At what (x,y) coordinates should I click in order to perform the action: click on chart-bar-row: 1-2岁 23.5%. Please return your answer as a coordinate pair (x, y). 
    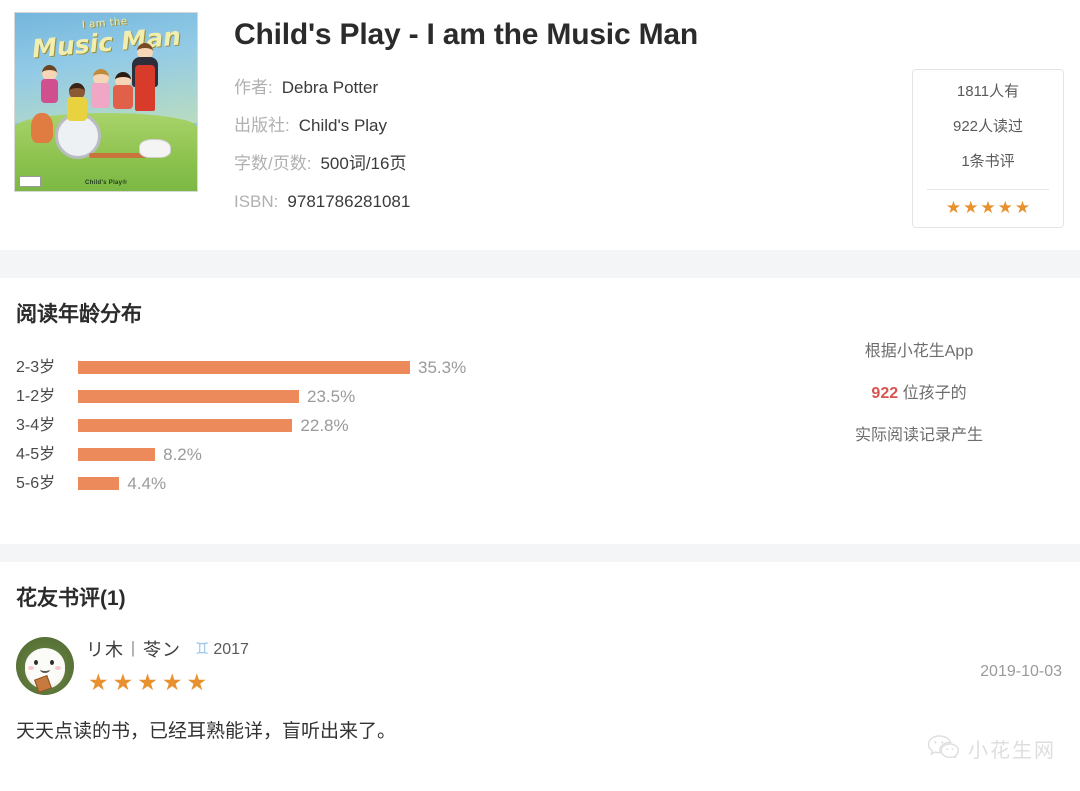
    Looking at the image, I should click on (326, 396).